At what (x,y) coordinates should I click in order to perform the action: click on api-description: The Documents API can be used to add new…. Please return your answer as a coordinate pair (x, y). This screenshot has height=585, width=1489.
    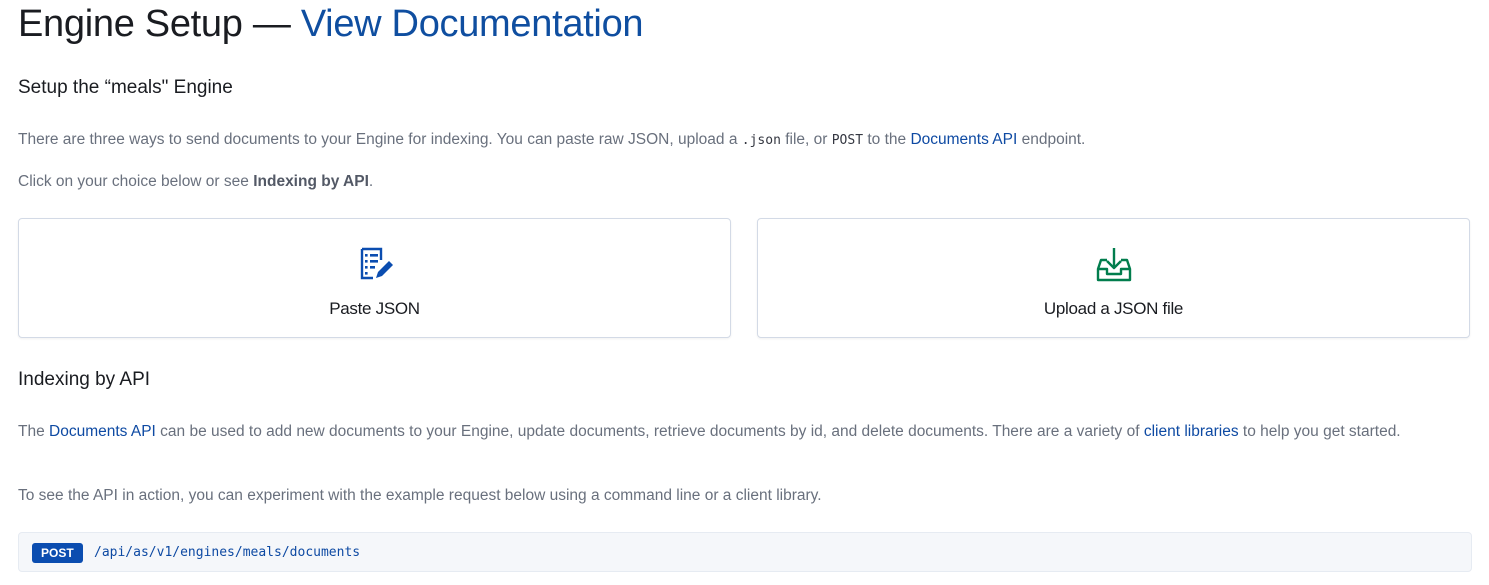
    Looking at the image, I should click on (745, 432).